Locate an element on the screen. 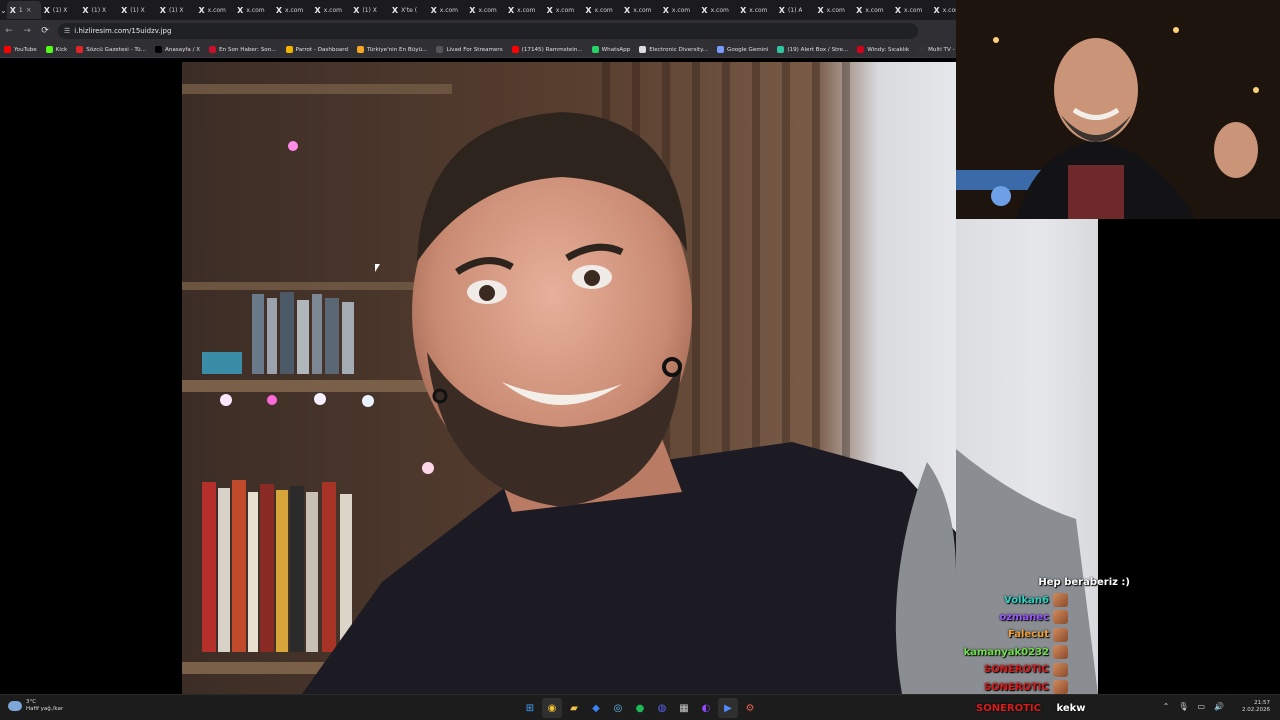 The width and height of the screenshot is (1280, 720). bookmark-label: WhatsApp is located at coordinates (616, 49).